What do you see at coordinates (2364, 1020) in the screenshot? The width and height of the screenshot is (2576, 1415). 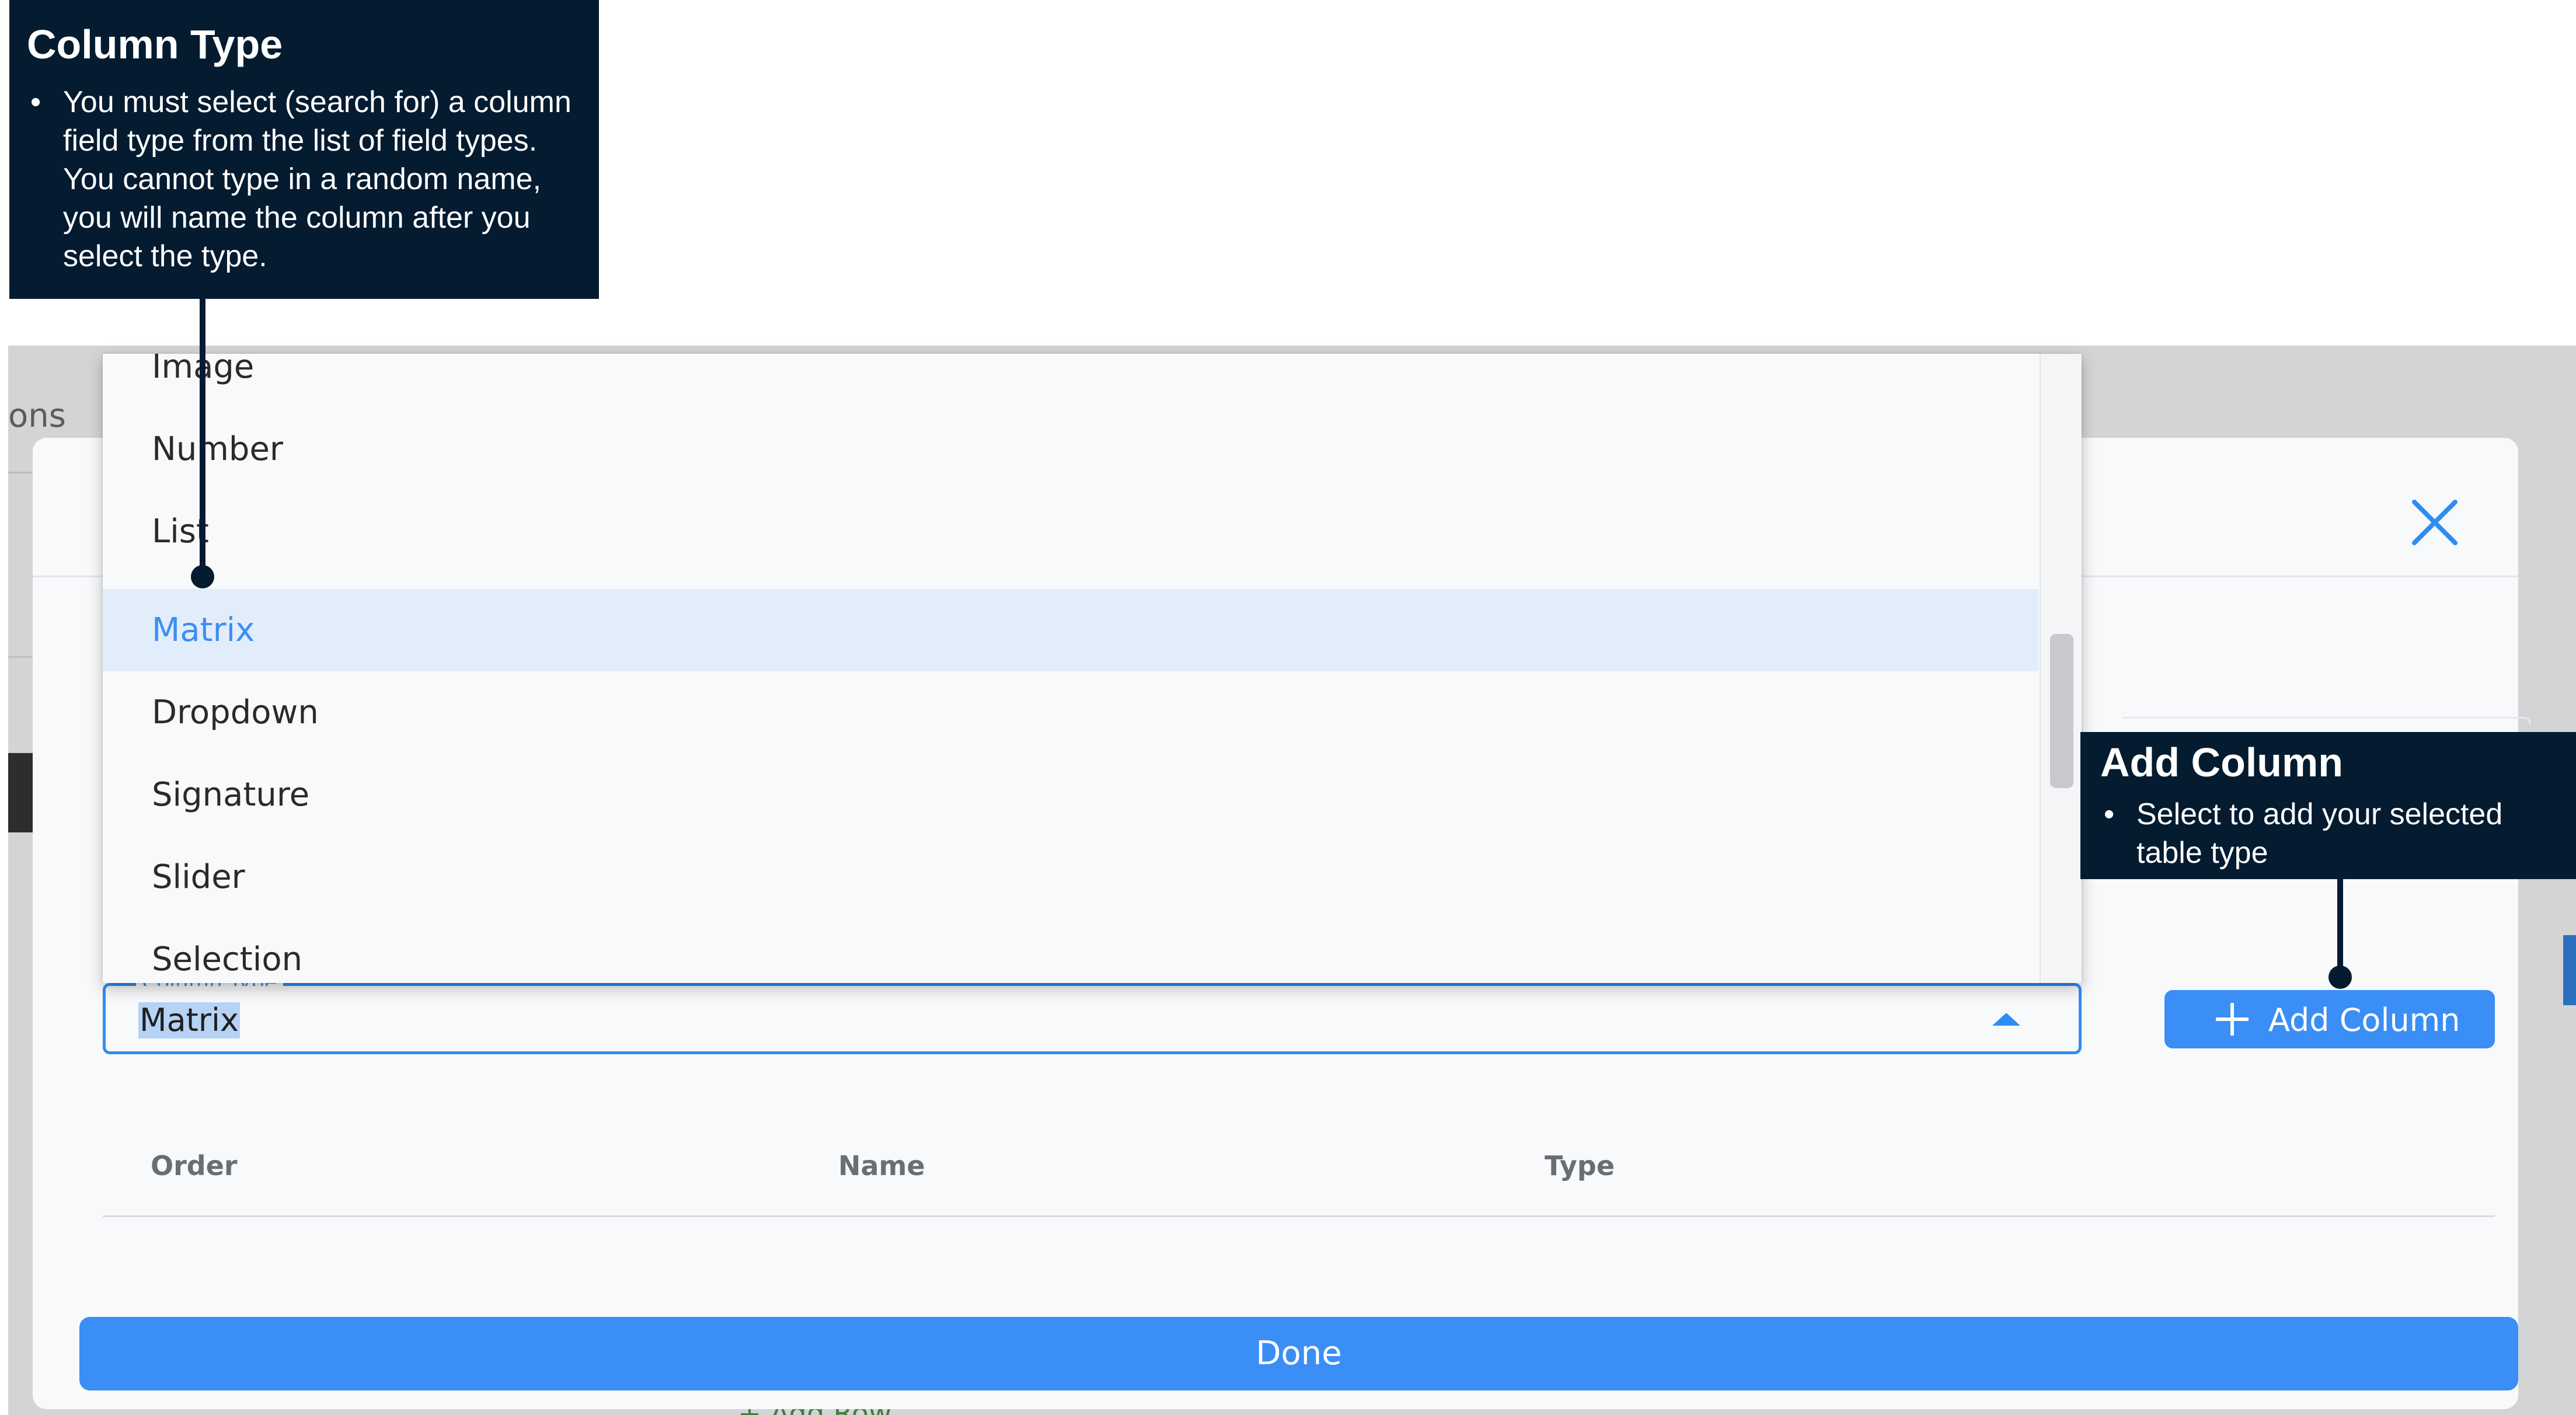 I see `add-column-label: Add Column` at bounding box center [2364, 1020].